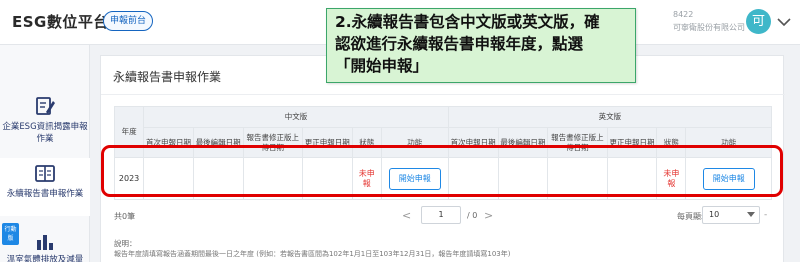 Image resolution: width=800 pixels, height=262 pixels. What do you see at coordinates (272, 178) in the screenshot?
I see `zh-revised-upload-cell` at bounding box center [272, 178].